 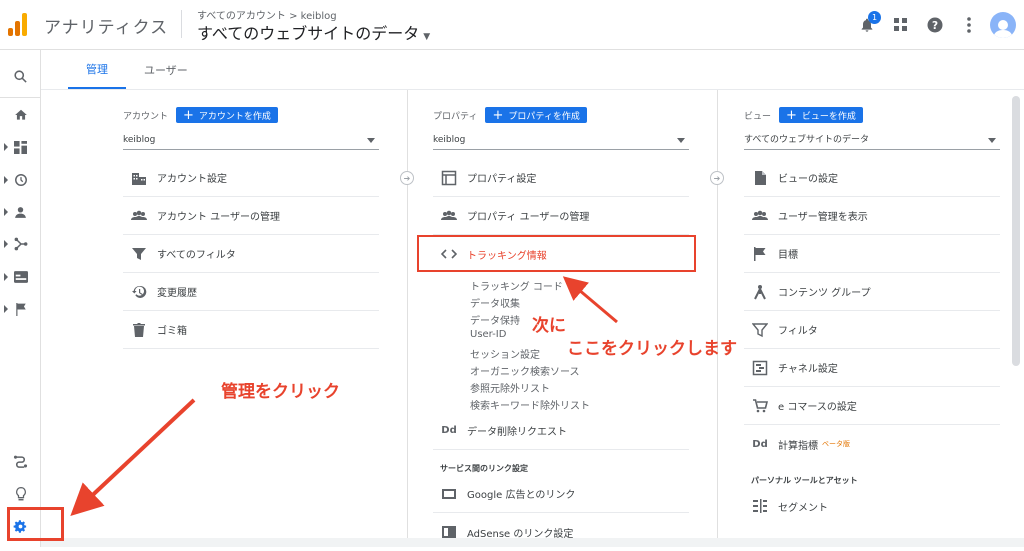 What do you see at coordinates (798, 446) in the screenshot?
I see `calculated-metrics-label: 計算指標` at bounding box center [798, 446].